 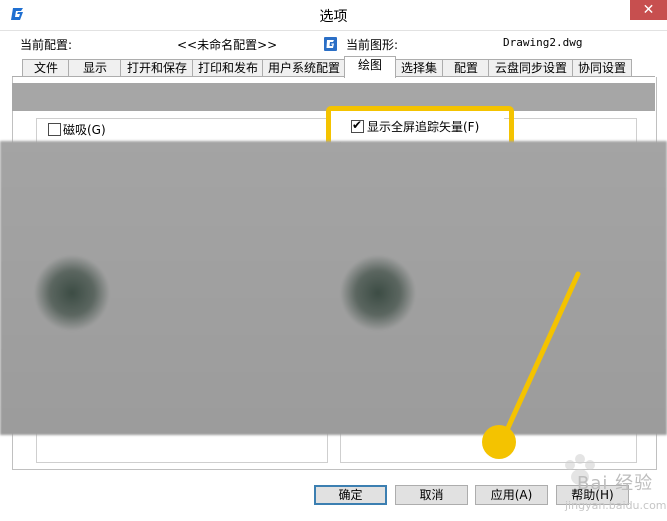 What do you see at coordinates (54, 129) in the screenshot?
I see `magnet-checkbox` at bounding box center [54, 129].